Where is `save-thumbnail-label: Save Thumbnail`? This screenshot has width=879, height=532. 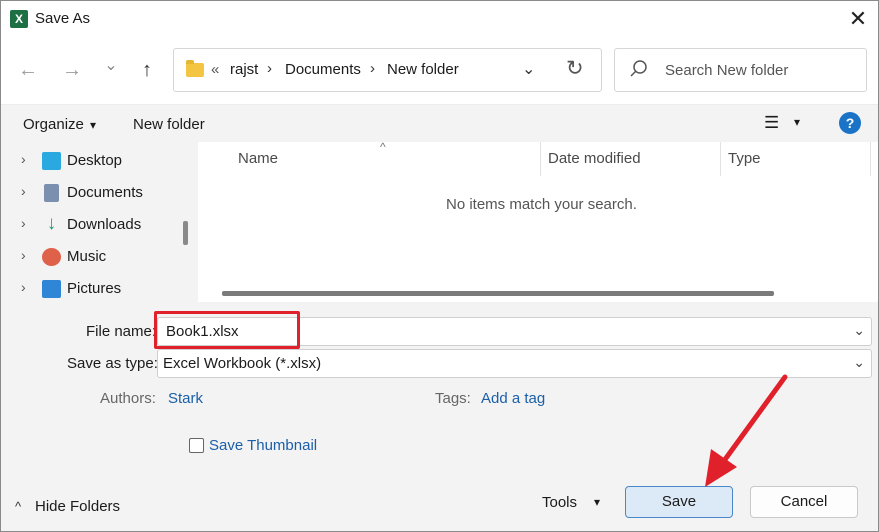 save-thumbnail-label: Save Thumbnail is located at coordinates (263, 445).